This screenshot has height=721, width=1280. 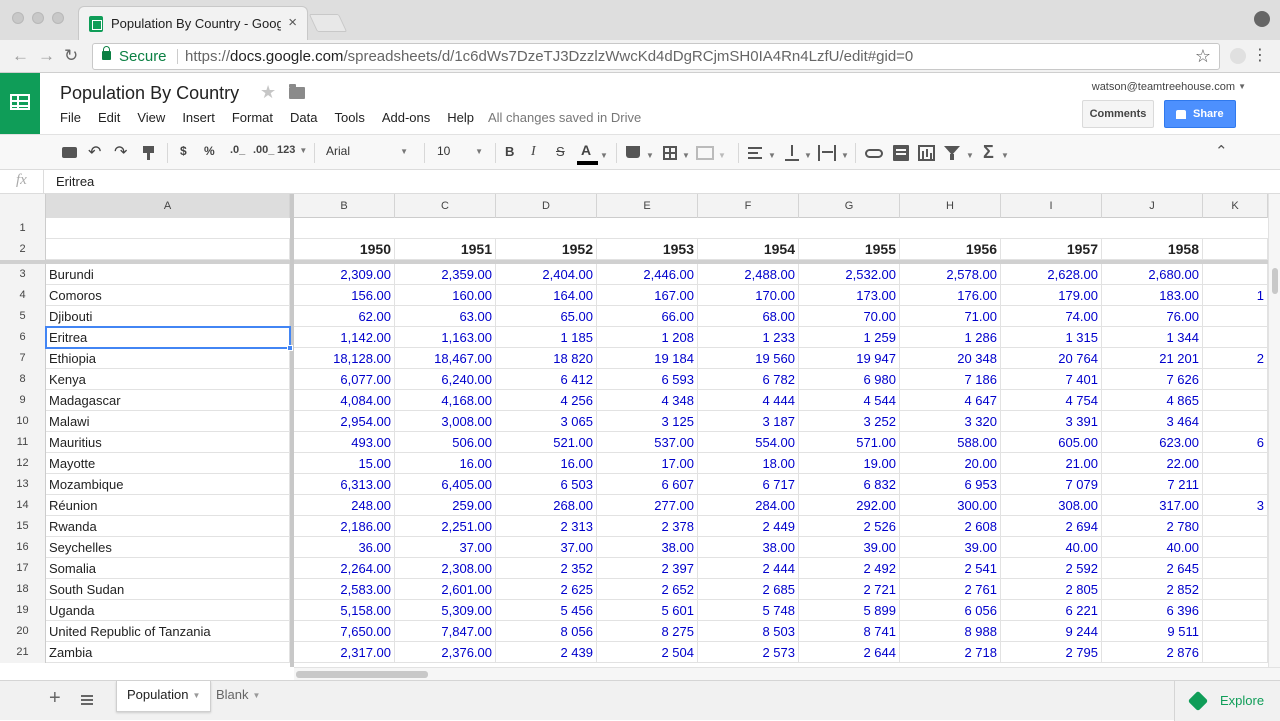 I want to click on cell-k11: 6, so click(x=1235, y=442).